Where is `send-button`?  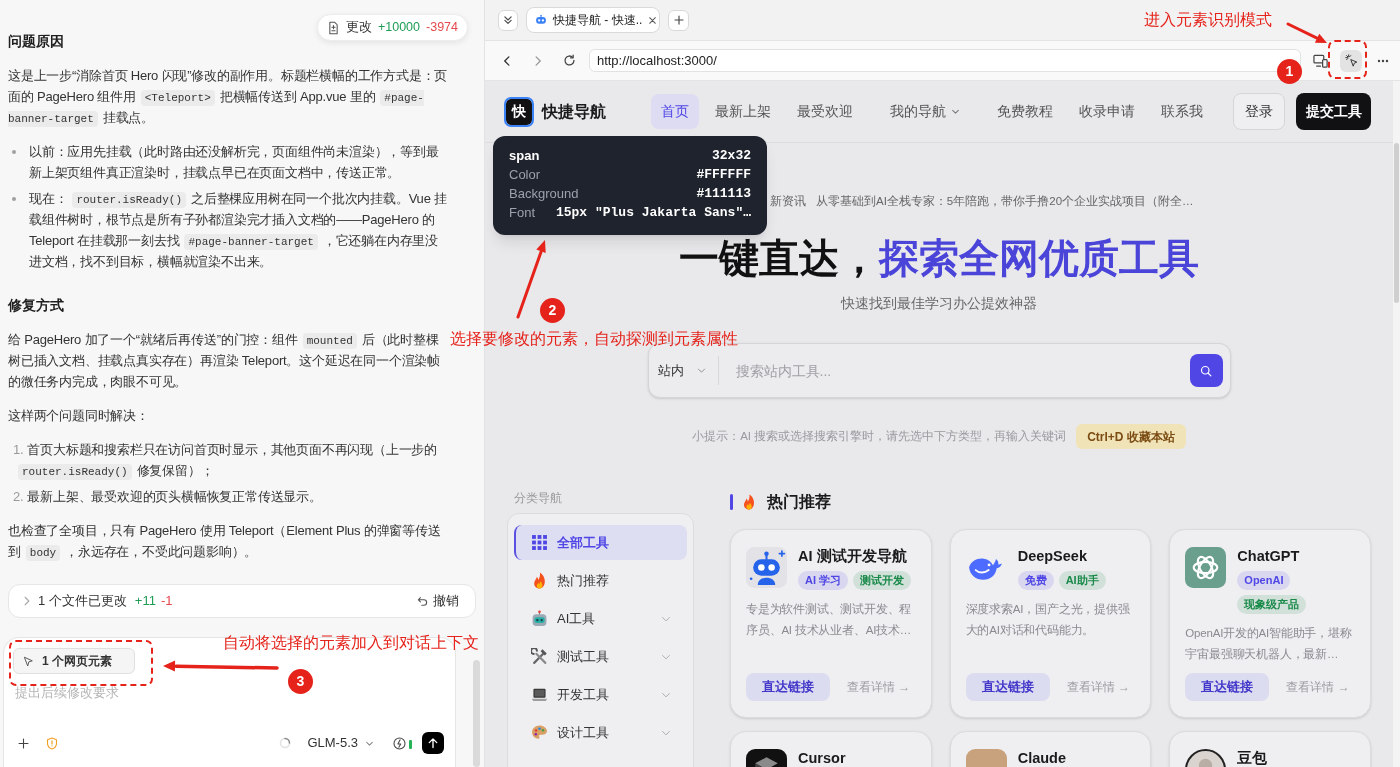
send-button is located at coordinates (433, 743).